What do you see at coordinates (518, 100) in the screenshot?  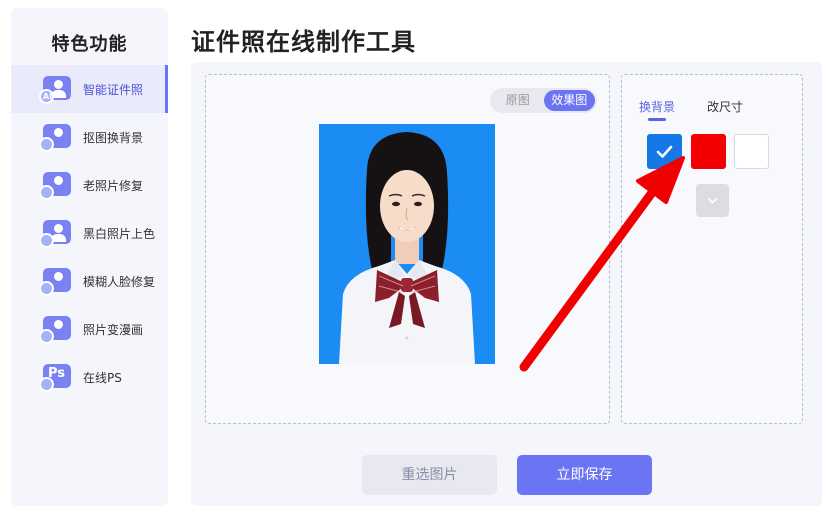 I see `tab-original: 原图` at bounding box center [518, 100].